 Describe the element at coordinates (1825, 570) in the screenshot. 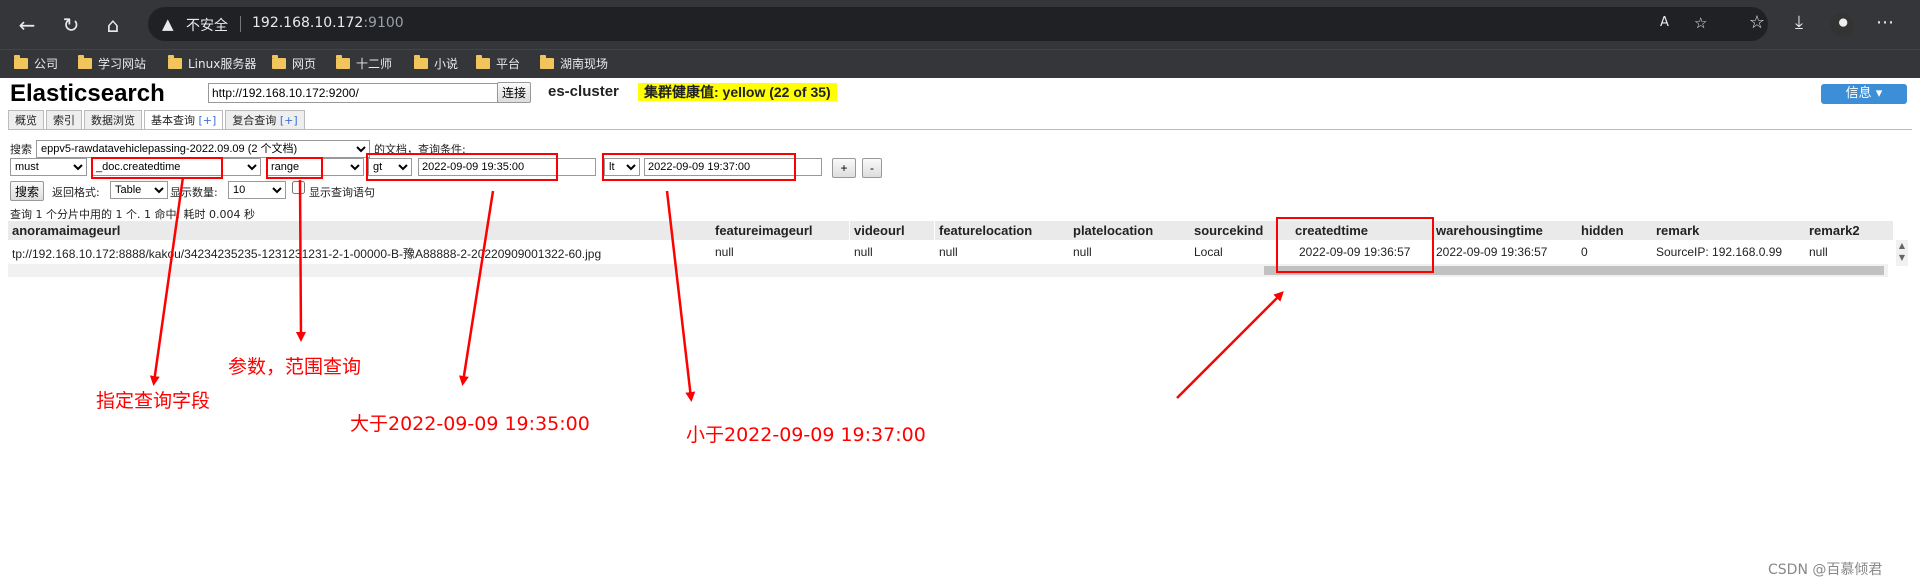

I see `watermark: CSDN @百慕倾君` at that location.